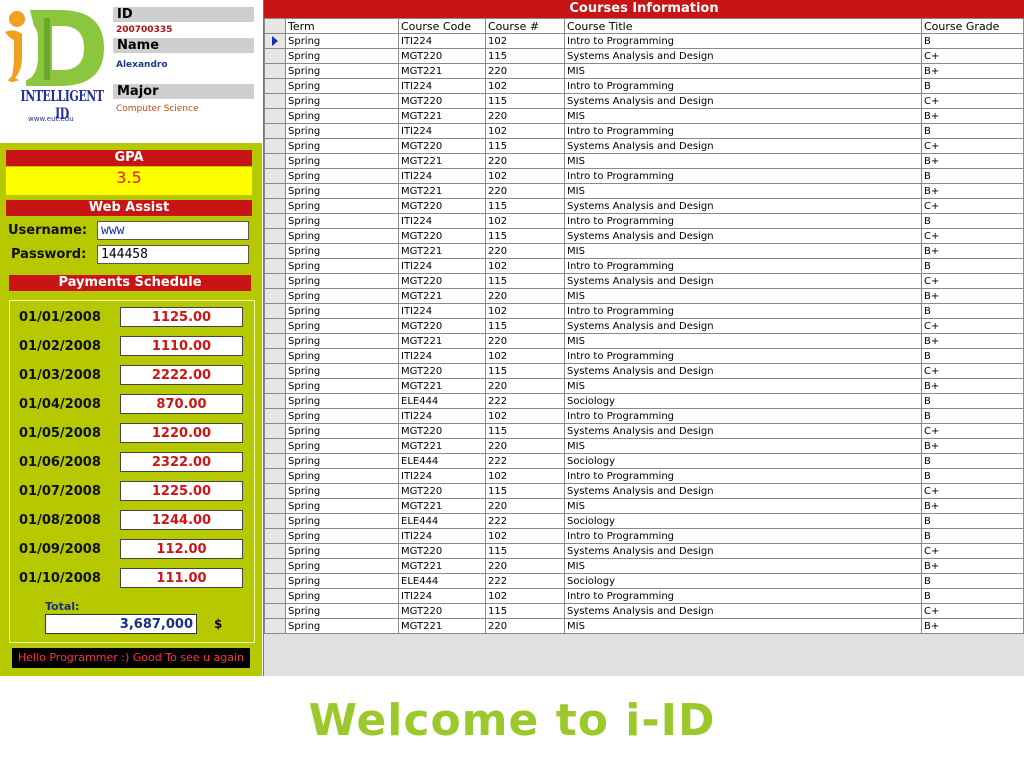  What do you see at coordinates (181, 317) in the screenshot?
I see `payment-amount-field: 1125.00` at bounding box center [181, 317].